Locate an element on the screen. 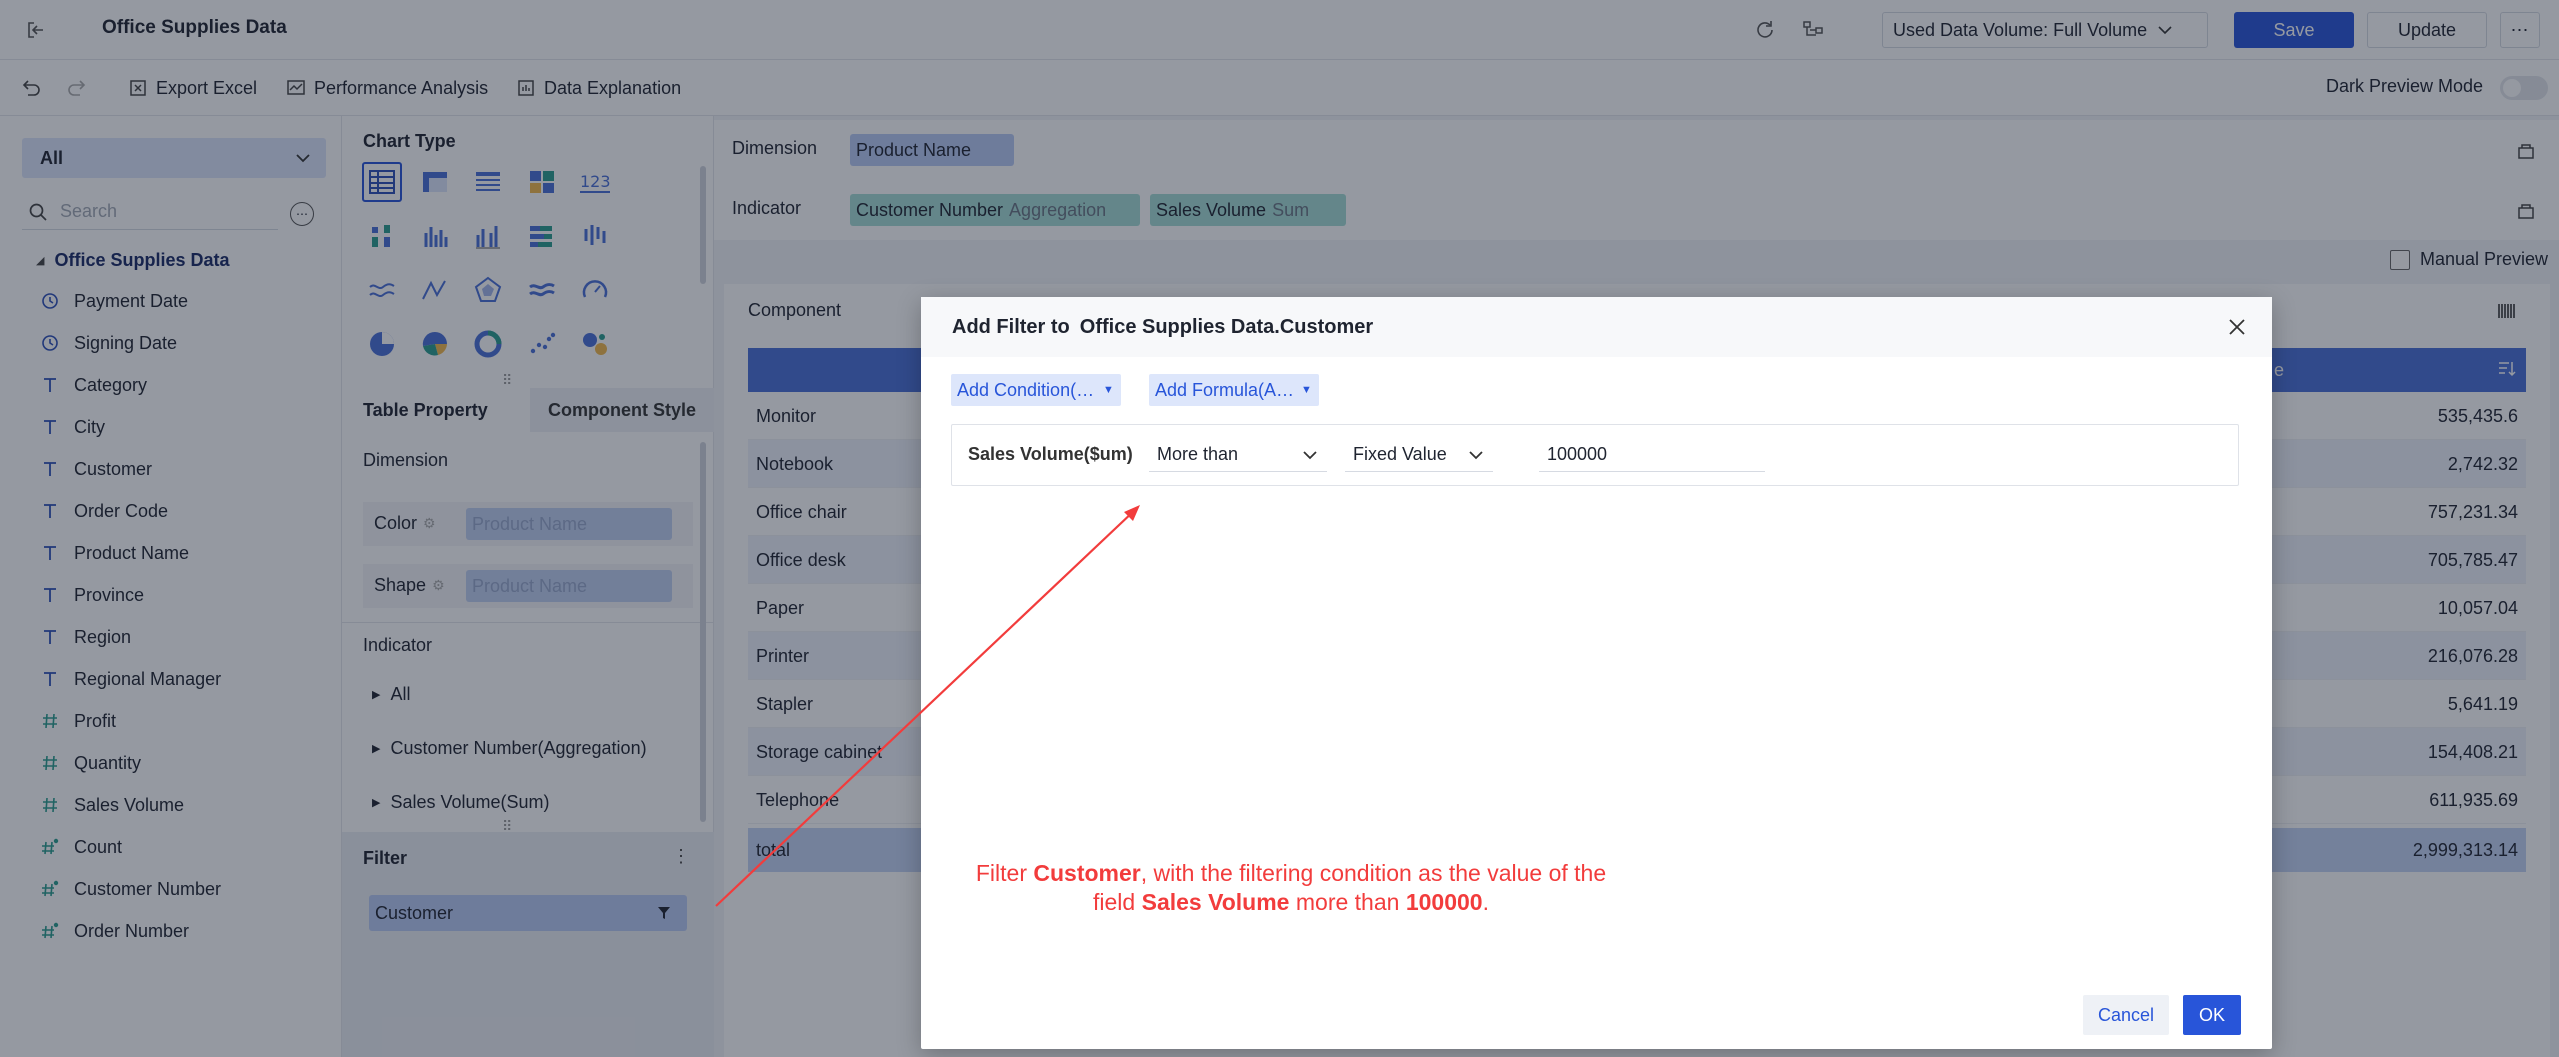  annotation-arrow is located at coordinates (927, 706).